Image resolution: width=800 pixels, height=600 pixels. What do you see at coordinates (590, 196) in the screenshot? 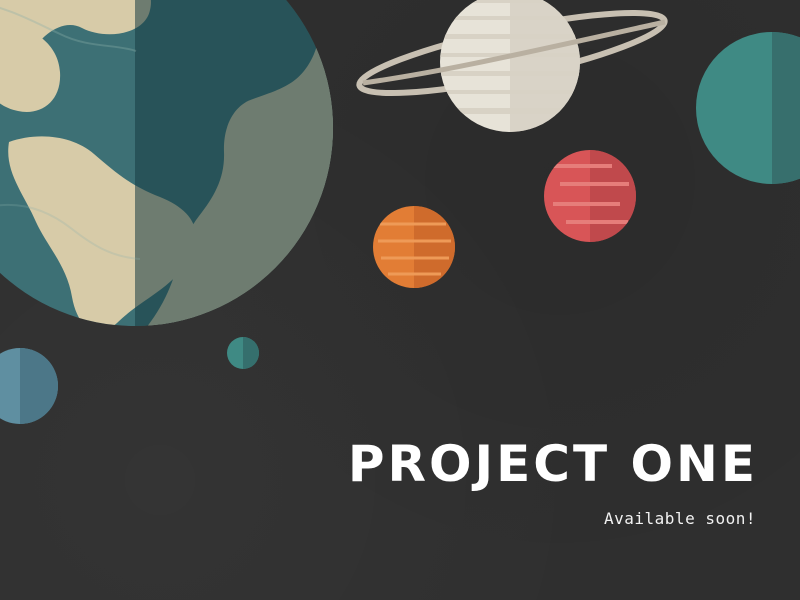
I see `red-planet-icon` at bounding box center [590, 196].